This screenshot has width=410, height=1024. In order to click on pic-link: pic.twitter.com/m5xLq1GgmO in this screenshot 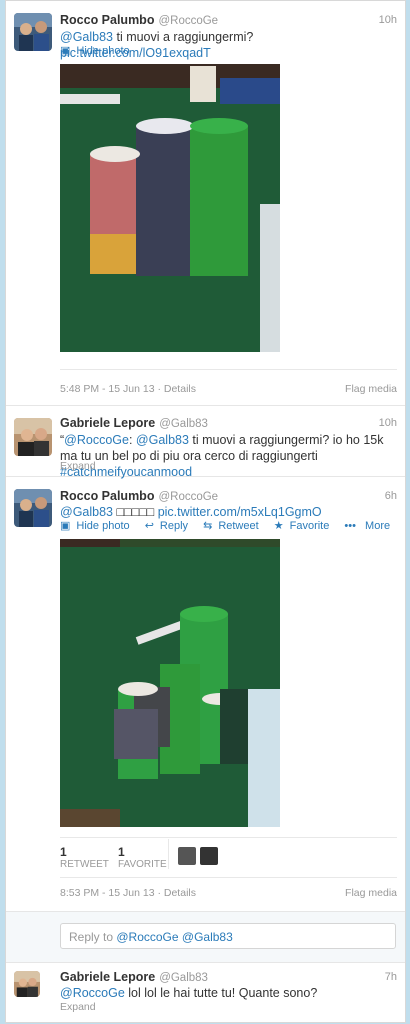, I will do `click(240, 512)`.